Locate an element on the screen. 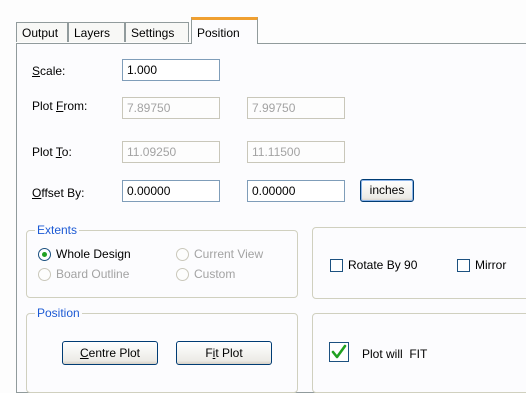 This screenshot has height=393, width=526. fit-plot-button: Fit Plot is located at coordinates (224, 353).